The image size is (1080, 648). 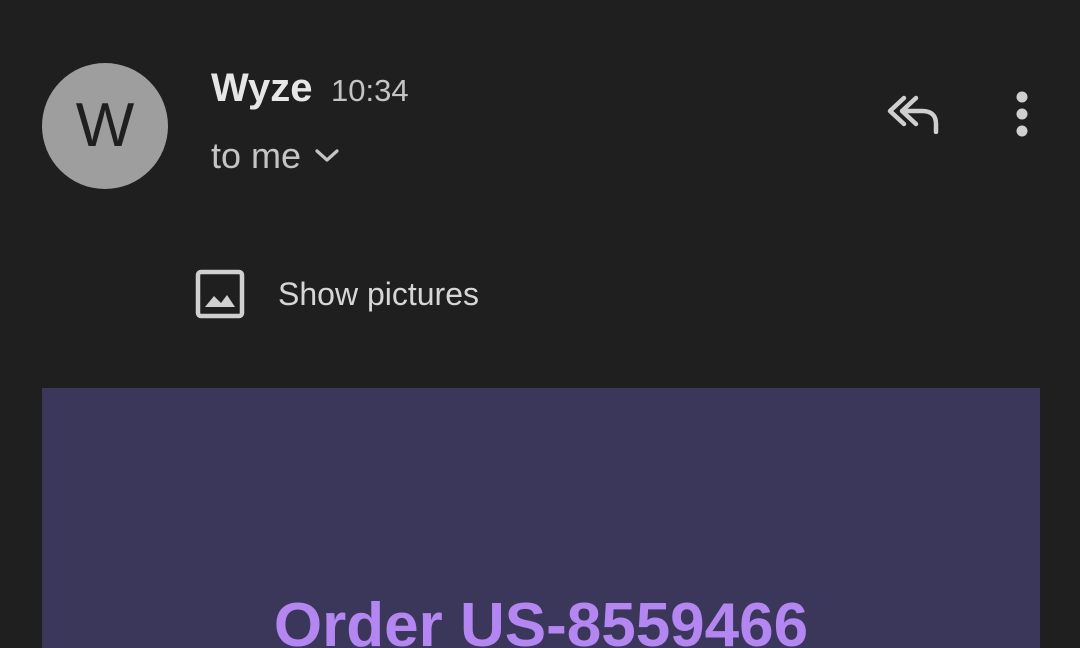 What do you see at coordinates (378, 294) in the screenshot?
I see `show-pictures-label: Show pictures` at bounding box center [378, 294].